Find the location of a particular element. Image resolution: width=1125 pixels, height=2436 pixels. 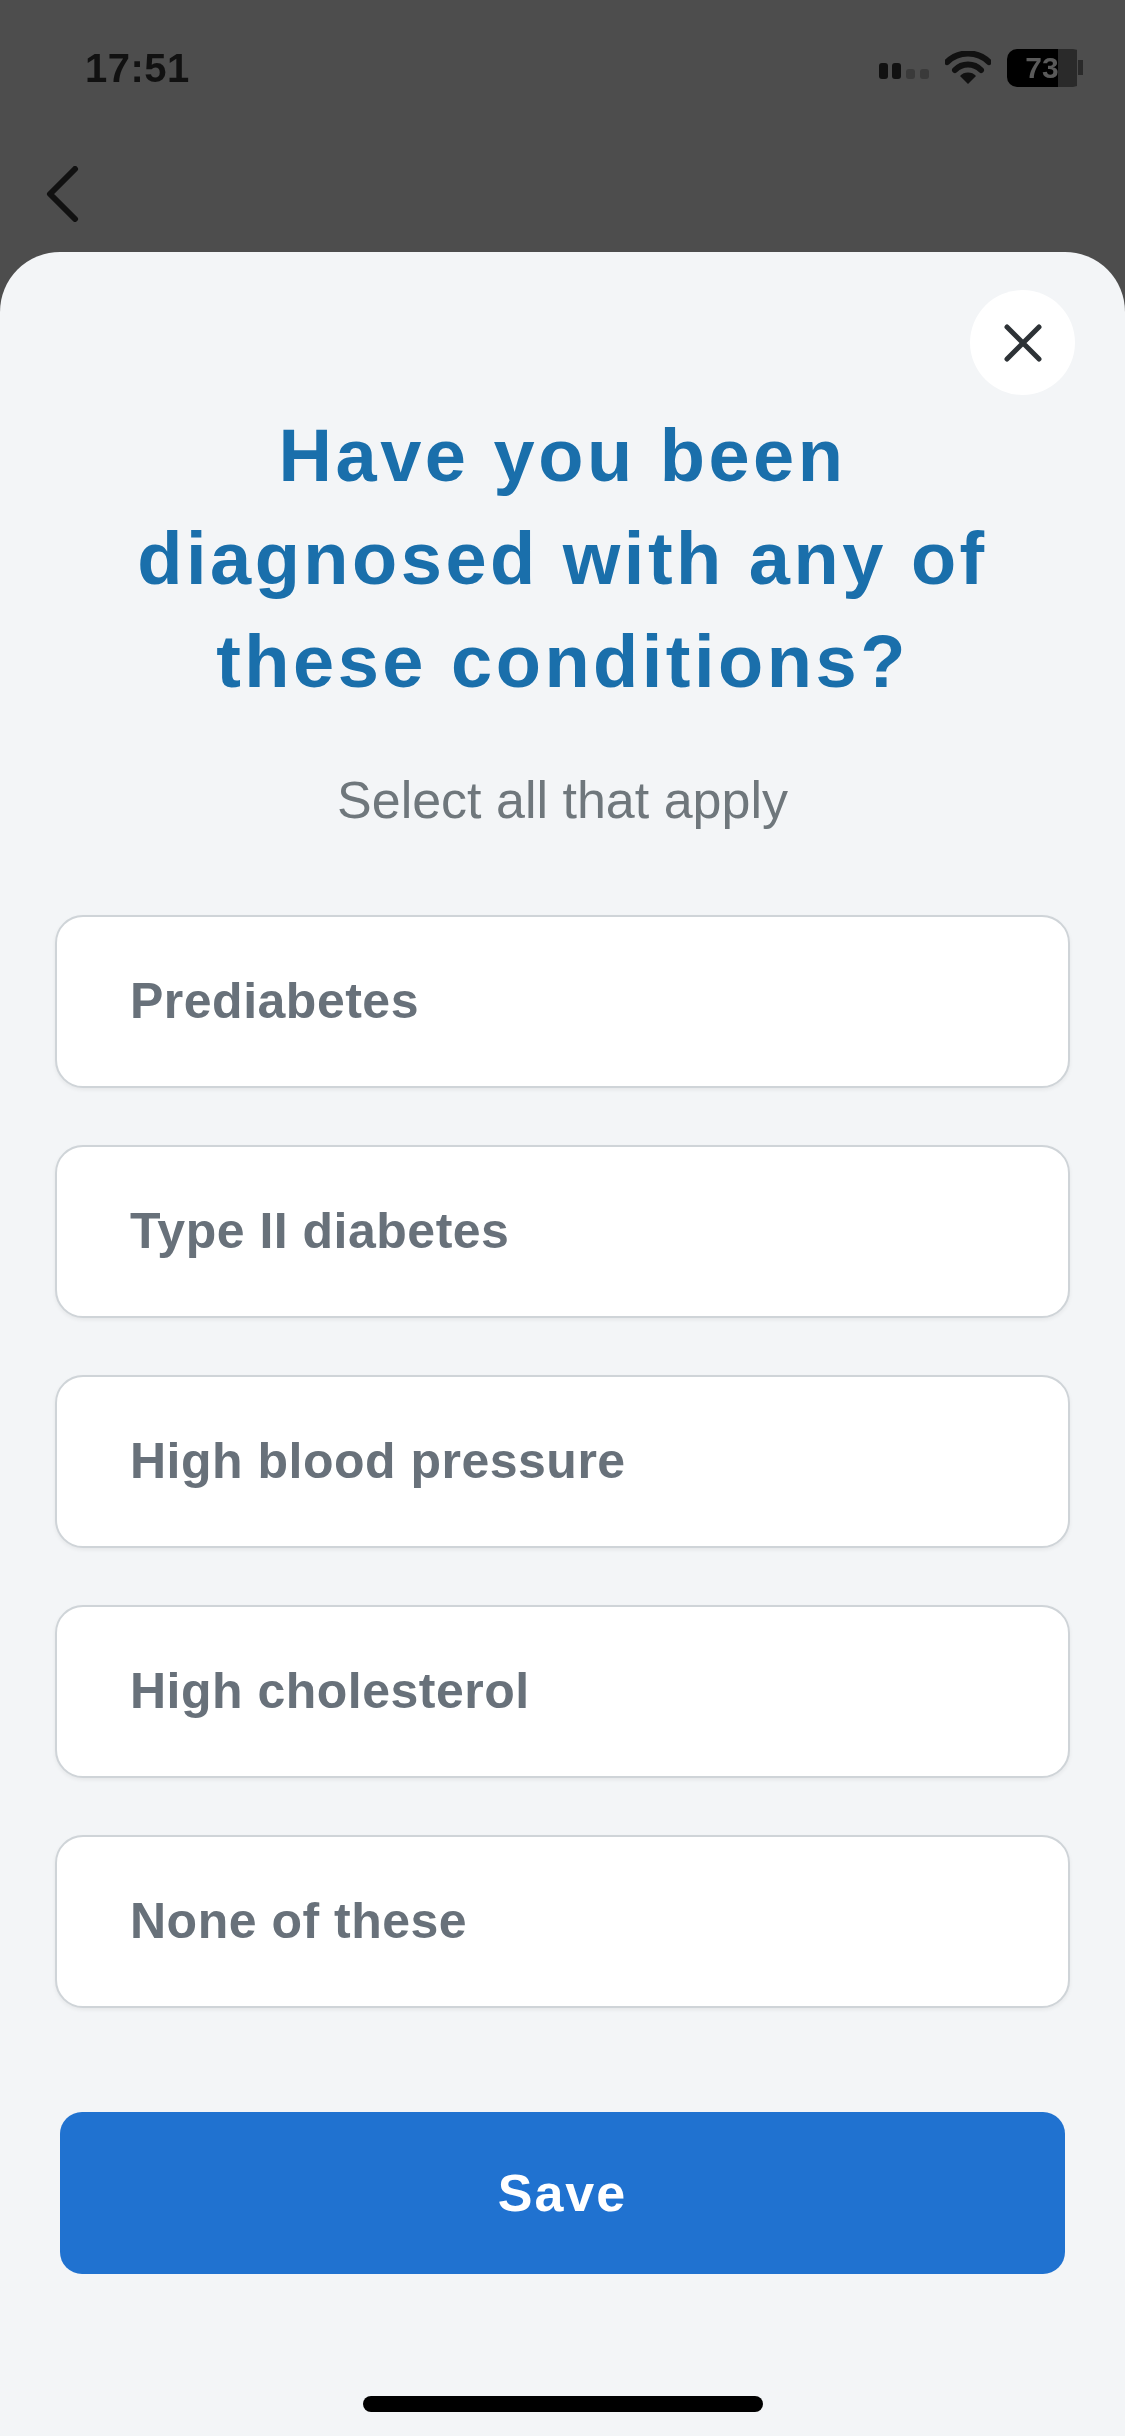

battery-indicator: 73 is located at coordinates (1045, 68).